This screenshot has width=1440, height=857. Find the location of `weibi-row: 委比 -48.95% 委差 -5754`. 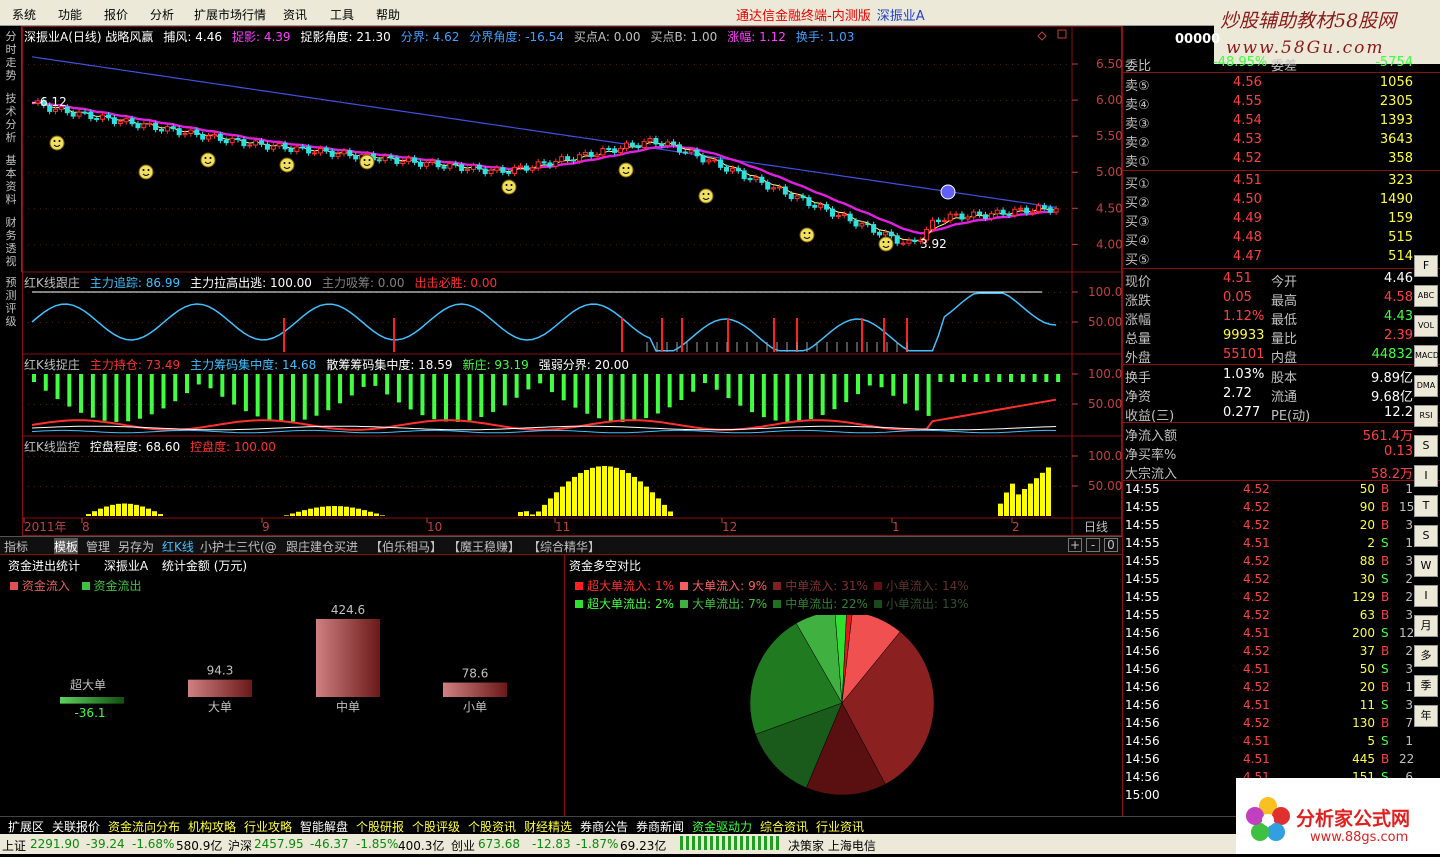

weibi-row: 委比 -48.95% 委差 -5754 is located at coordinates (1269, 64).